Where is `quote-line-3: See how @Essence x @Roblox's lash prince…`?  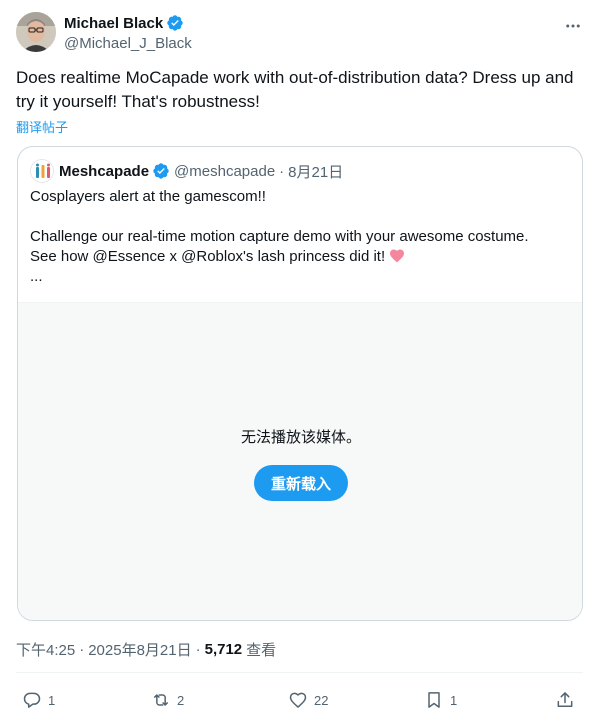
quote-line-3: See how @Essence x @Roblox's lash prince… is located at coordinates (208, 256).